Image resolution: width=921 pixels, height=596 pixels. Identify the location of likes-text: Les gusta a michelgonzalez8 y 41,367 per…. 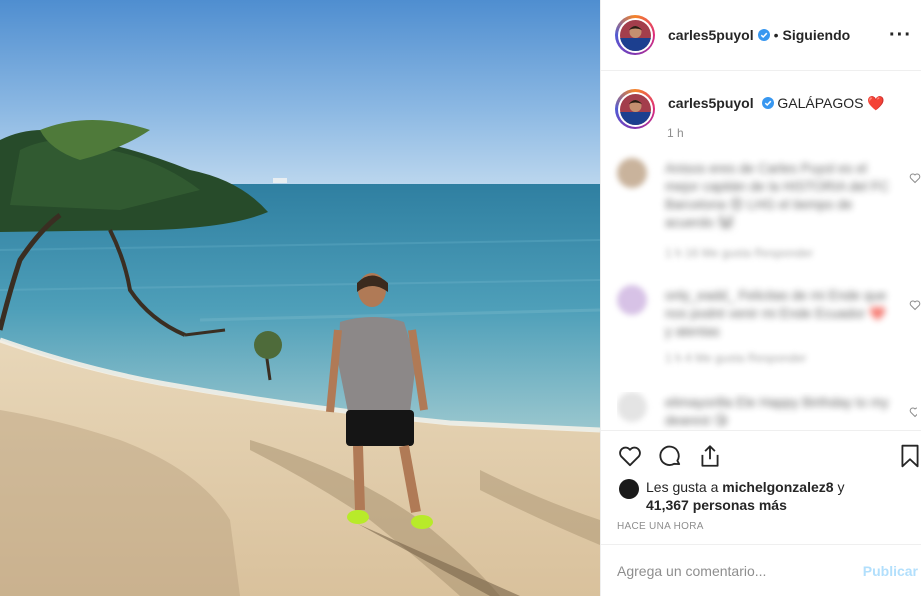
(745, 496).